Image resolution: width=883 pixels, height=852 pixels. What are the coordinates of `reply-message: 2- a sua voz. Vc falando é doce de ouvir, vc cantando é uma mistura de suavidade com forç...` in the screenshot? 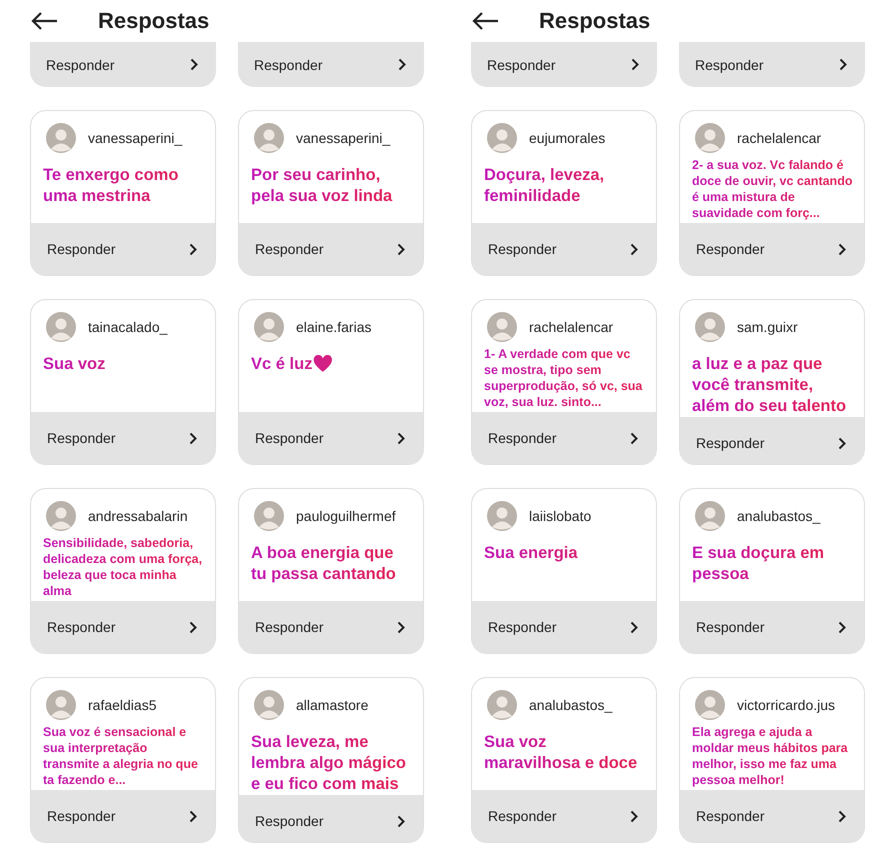 It's located at (773, 189).